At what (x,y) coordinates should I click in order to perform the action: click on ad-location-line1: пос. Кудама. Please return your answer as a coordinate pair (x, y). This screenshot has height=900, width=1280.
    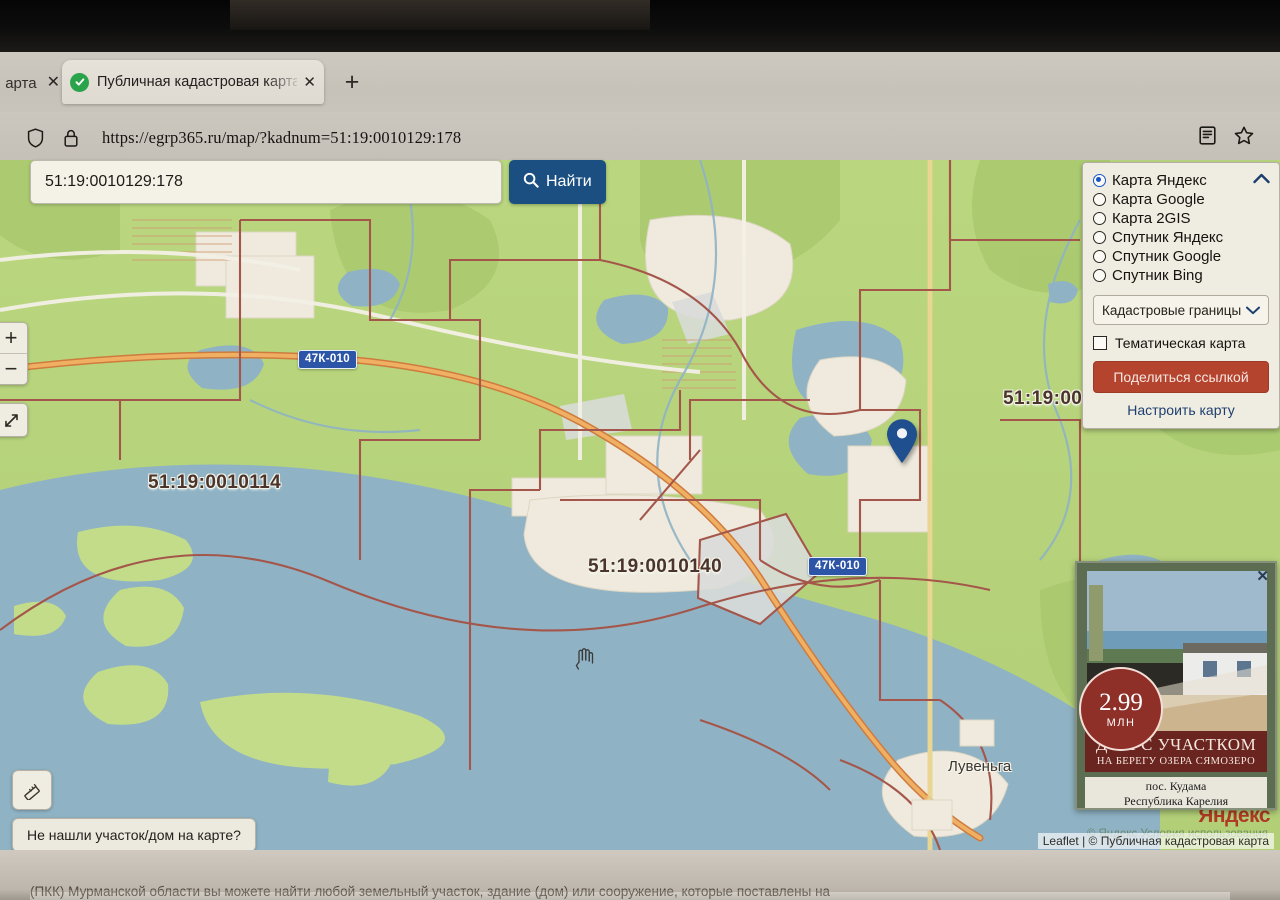
    Looking at the image, I should click on (1176, 786).